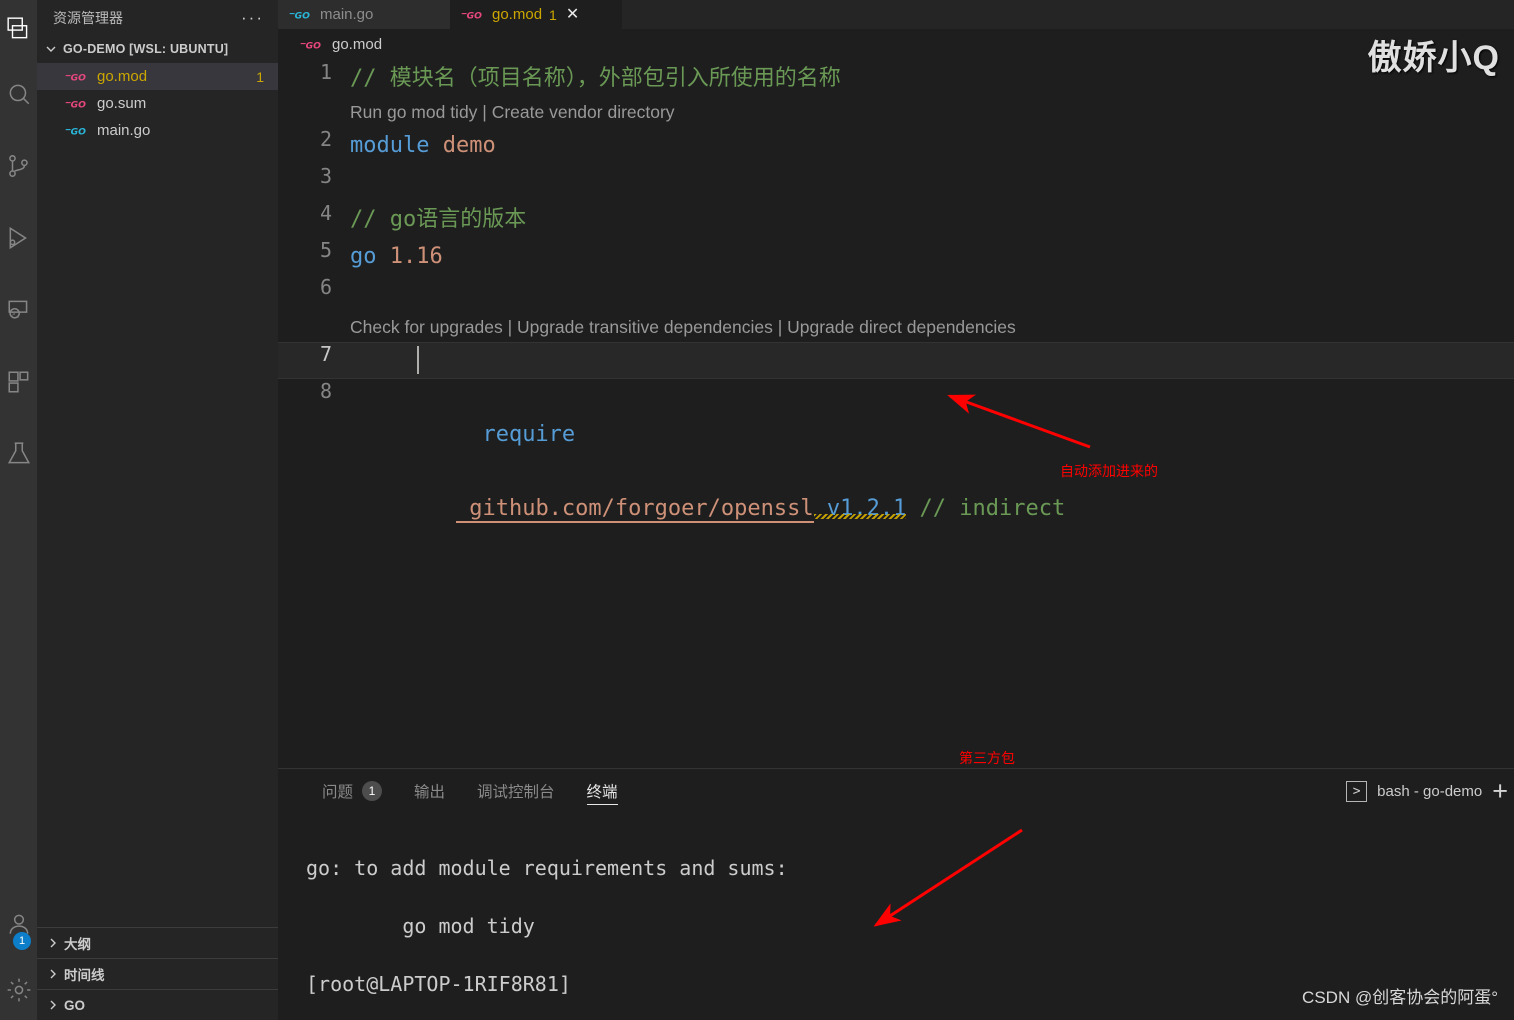  Describe the element at coordinates (896, 219) in the screenshot. I see `code-row: 4 // go语言的版本` at that location.